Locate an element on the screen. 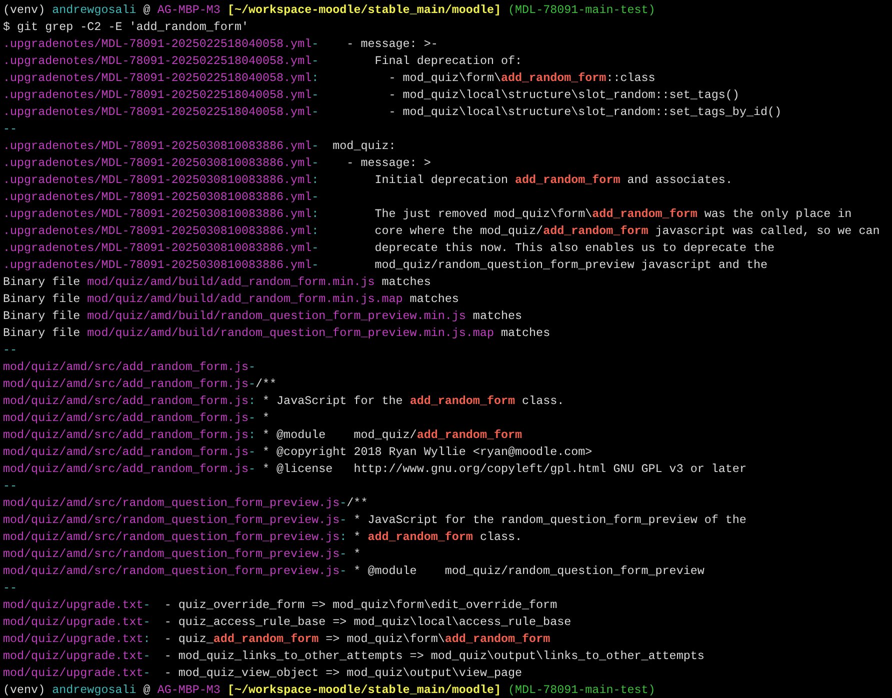  terminal-line: .upgradenotes/MDL-78091-2025030810083886.yml: core where the mod_quiz/add_random_form javascript was called, so we can is located at coordinates (441, 231).